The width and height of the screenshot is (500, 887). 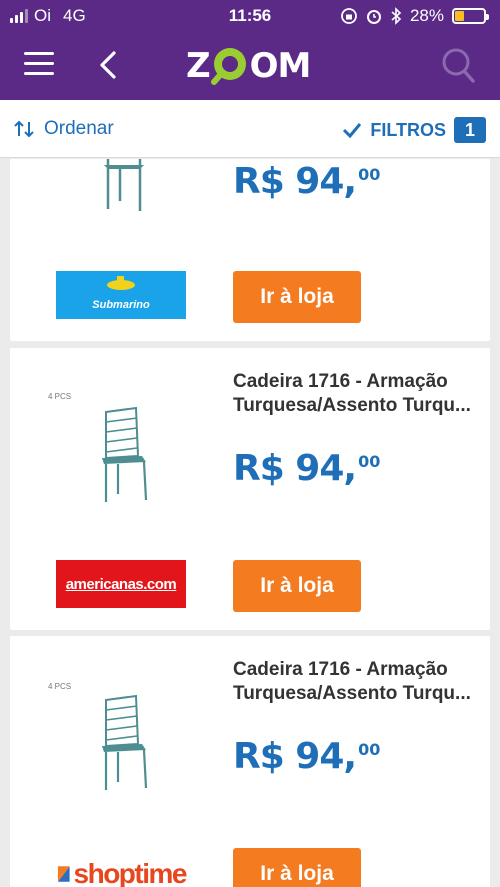 I want to click on sort-arrows-icon, so click(x=24, y=129).